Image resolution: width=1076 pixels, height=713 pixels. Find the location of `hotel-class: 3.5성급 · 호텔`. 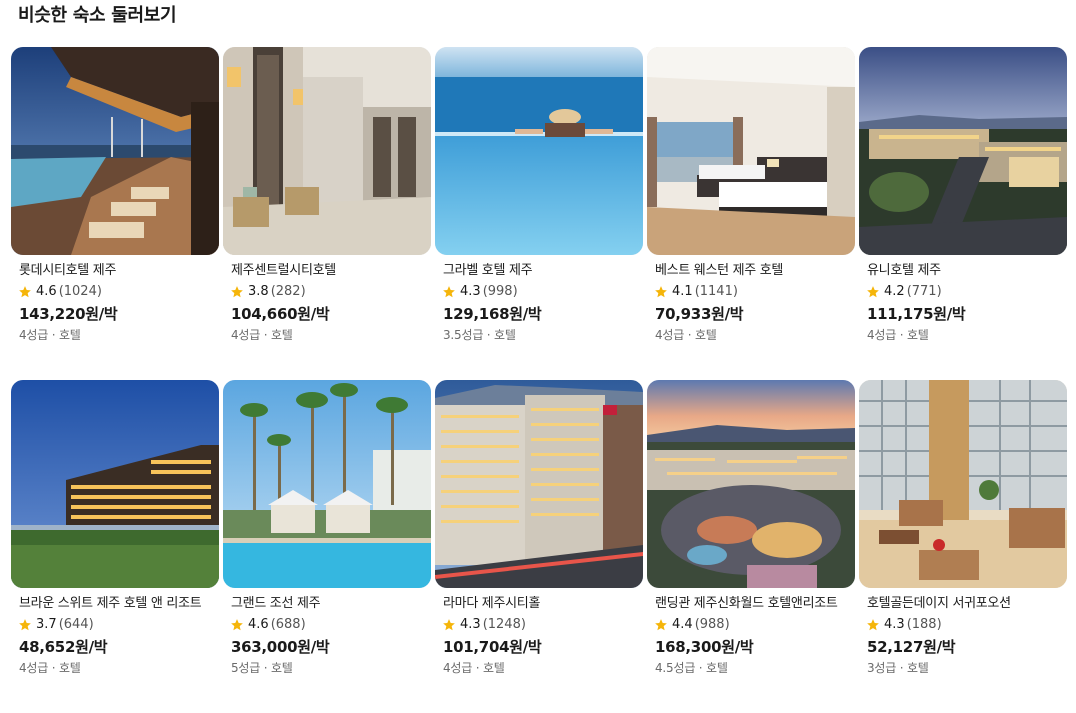

hotel-class: 3.5성급 · 호텔 is located at coordinates (479, 335).